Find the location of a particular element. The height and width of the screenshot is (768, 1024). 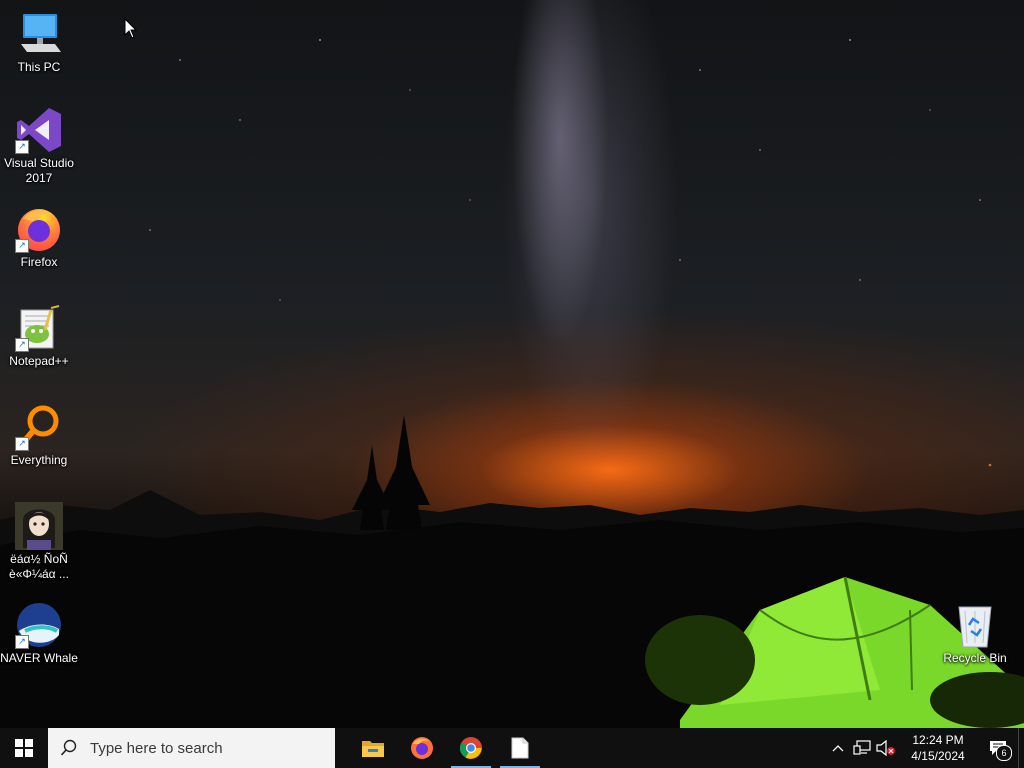

search-input is located at coordinates (210, 748).